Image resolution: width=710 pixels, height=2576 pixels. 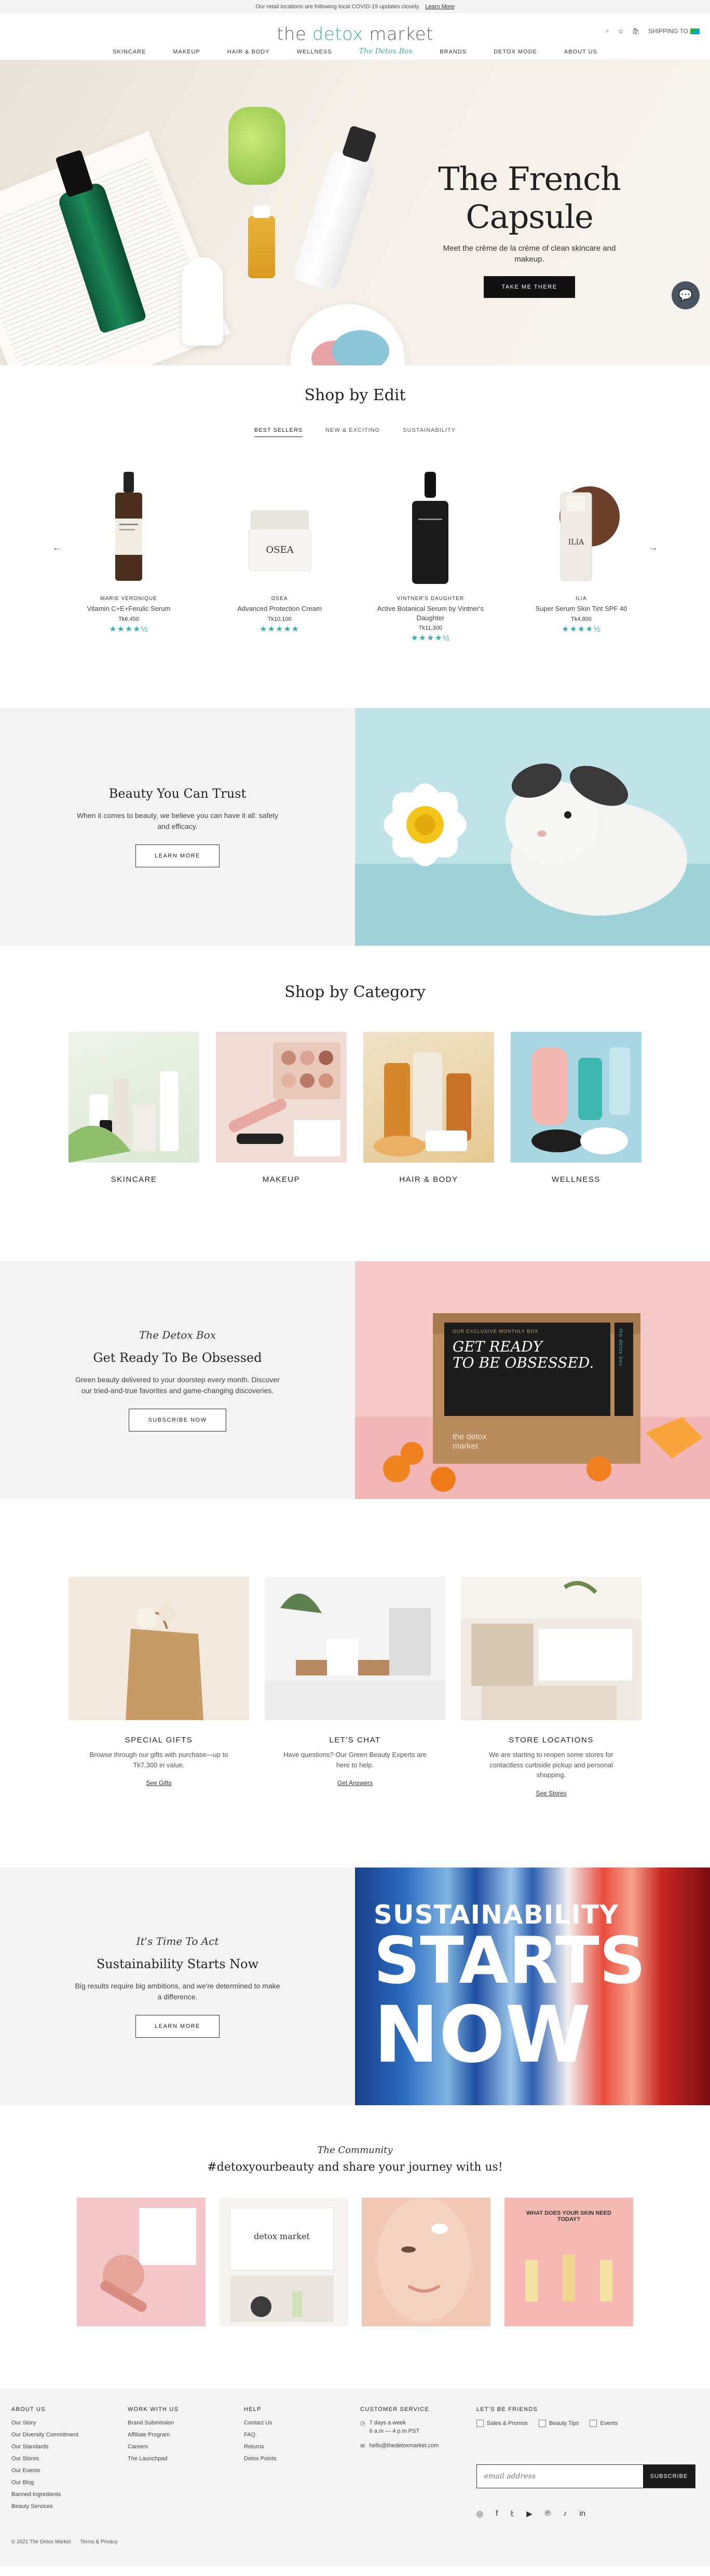 What do you see at coordinates (249, 2435) in the screenshot?
I see `footer-link: FAQ` at bounding box center [249, 2435].